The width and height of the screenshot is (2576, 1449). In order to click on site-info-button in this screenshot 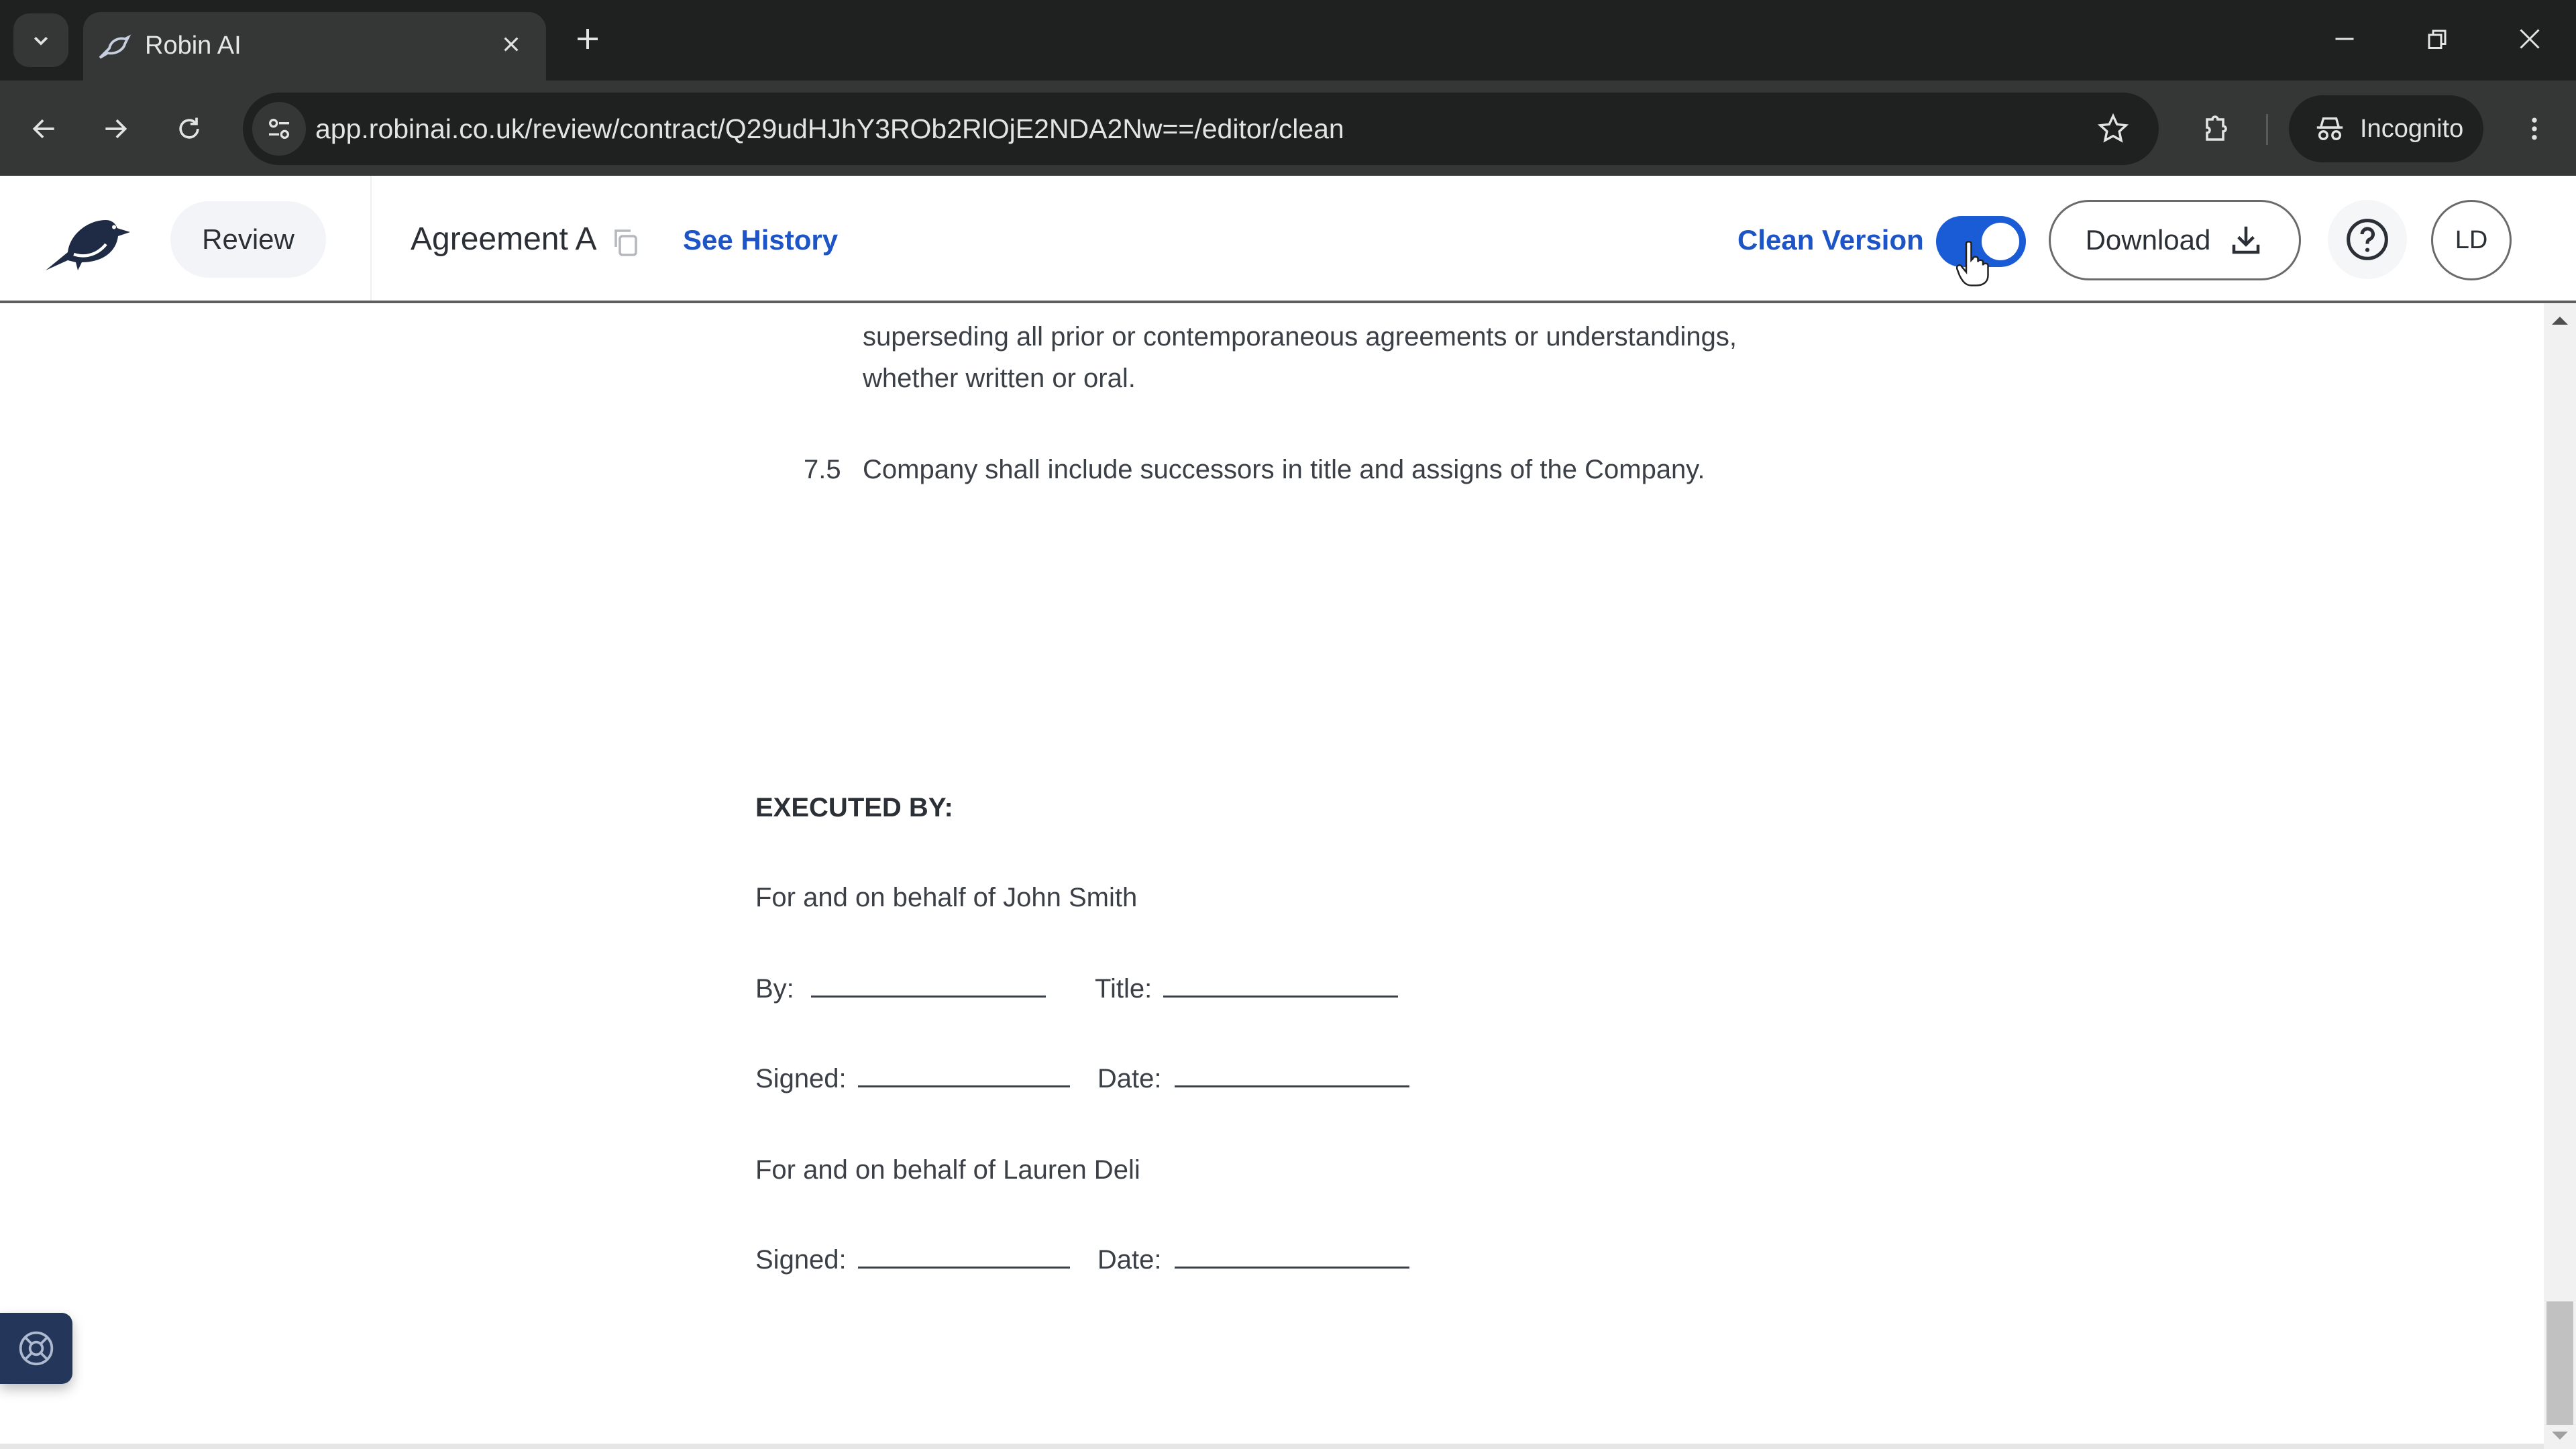, I will do `click(279, 129)`.